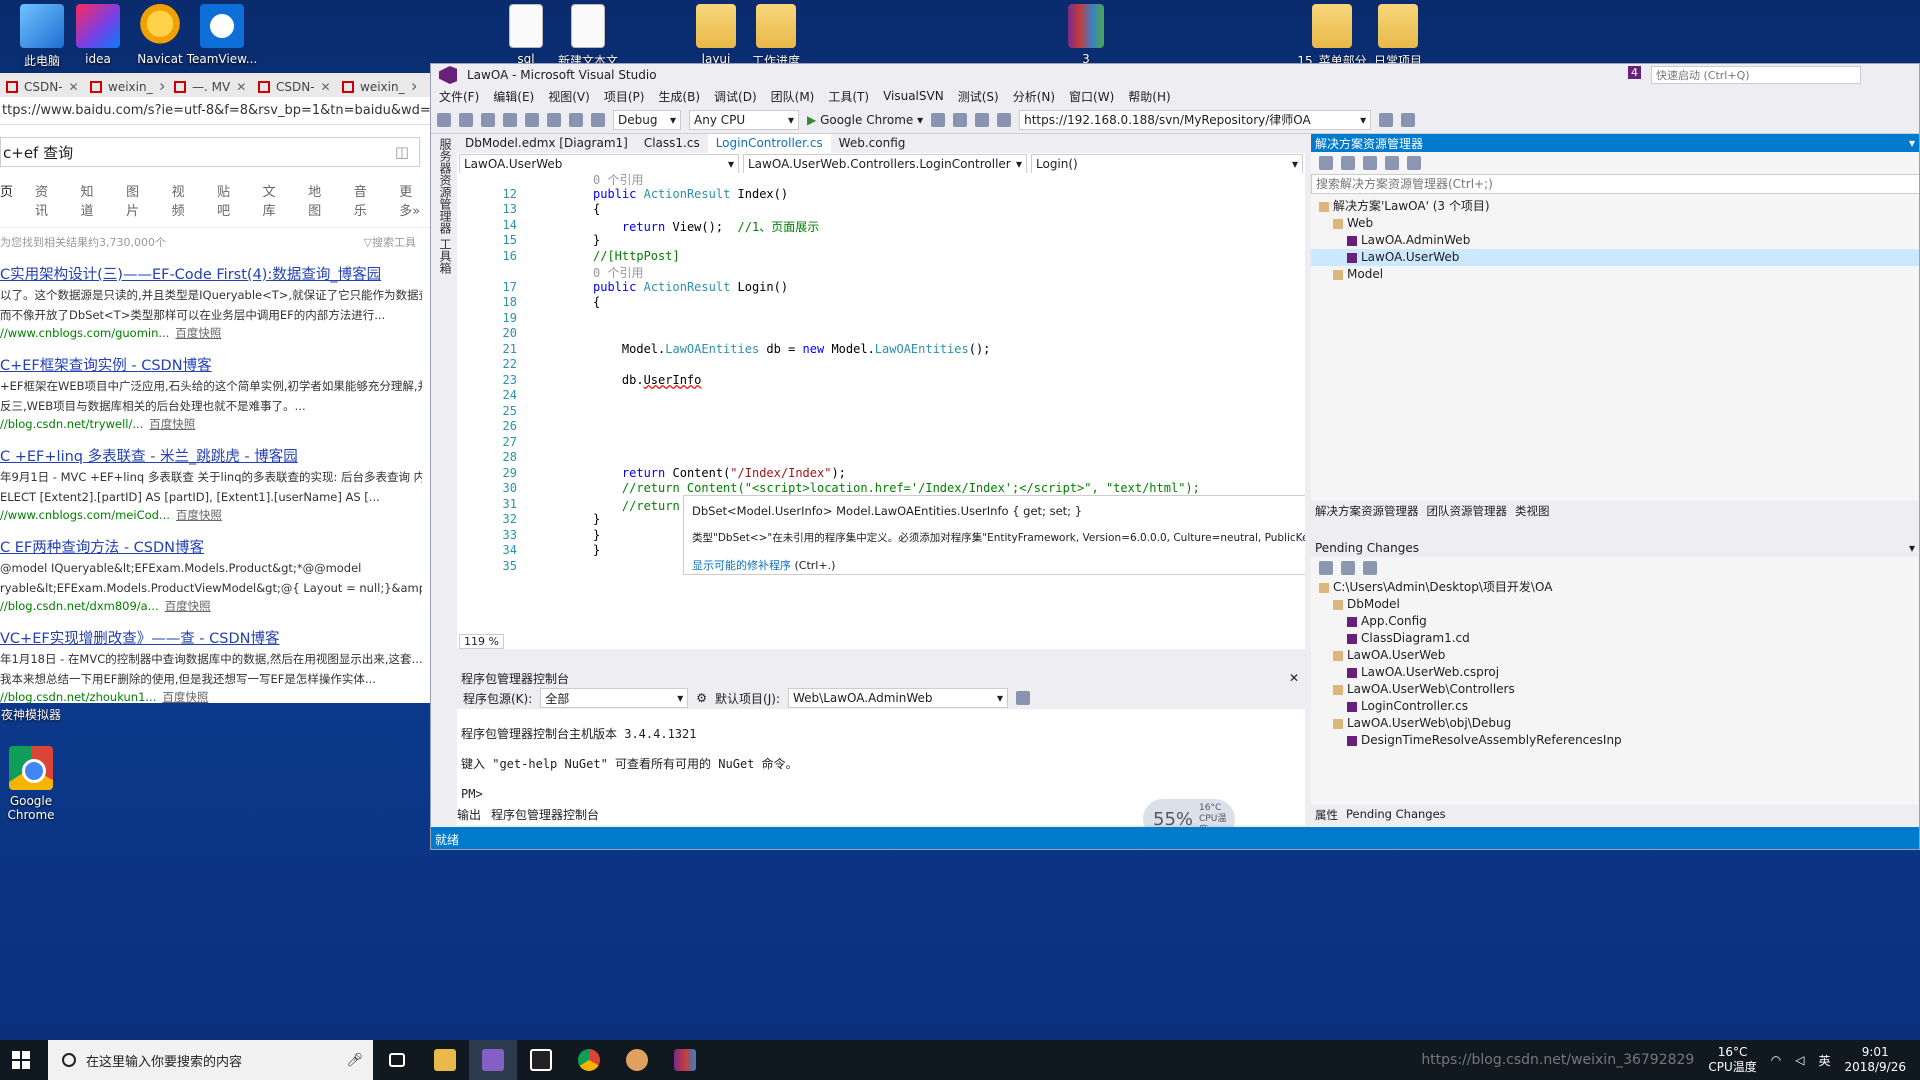 The width and height of the screenshot is (1920, 1080). Describe the element at coordinates (31, 784) in the screenshot. I see `desktop-icon: Google Chrome` at that location.